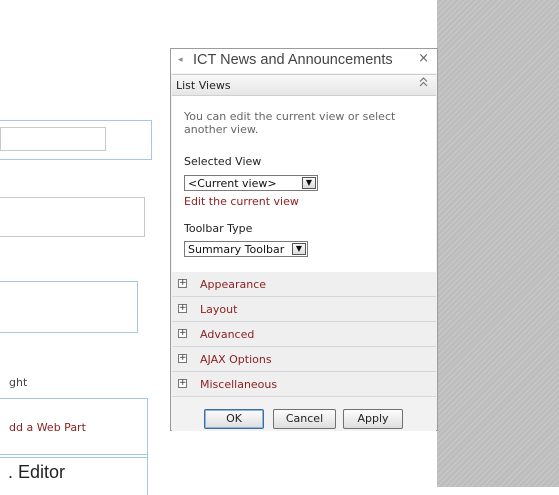 Image resolution: width=559 pixels, height=495 pixels. I want to click on toolbar-type-select: Summary Toolbar ▼, so click(246, 249).